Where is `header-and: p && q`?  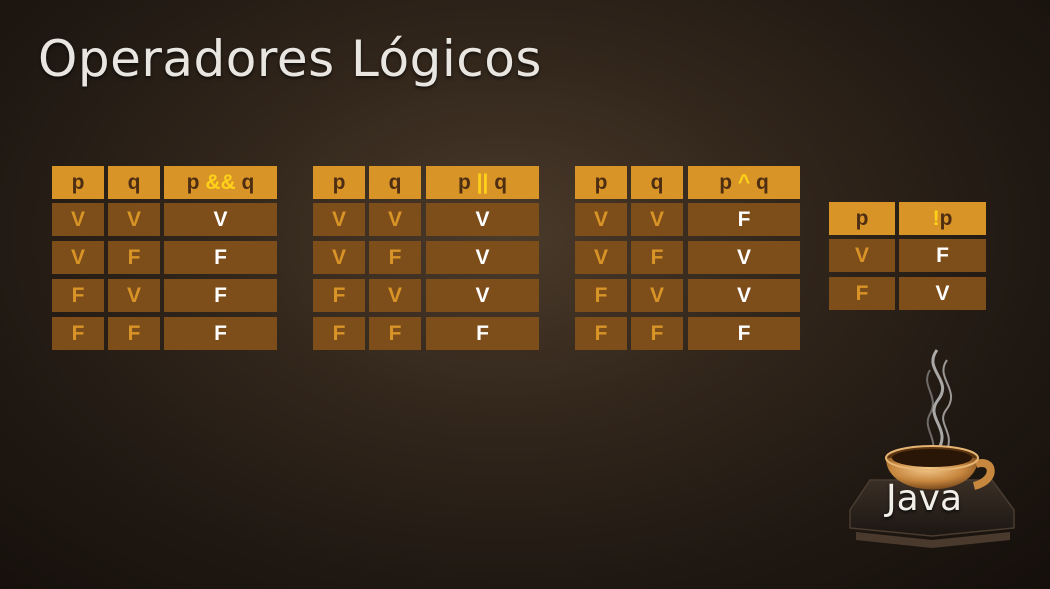
header-and: p && q is located at coordinates (220, 182).